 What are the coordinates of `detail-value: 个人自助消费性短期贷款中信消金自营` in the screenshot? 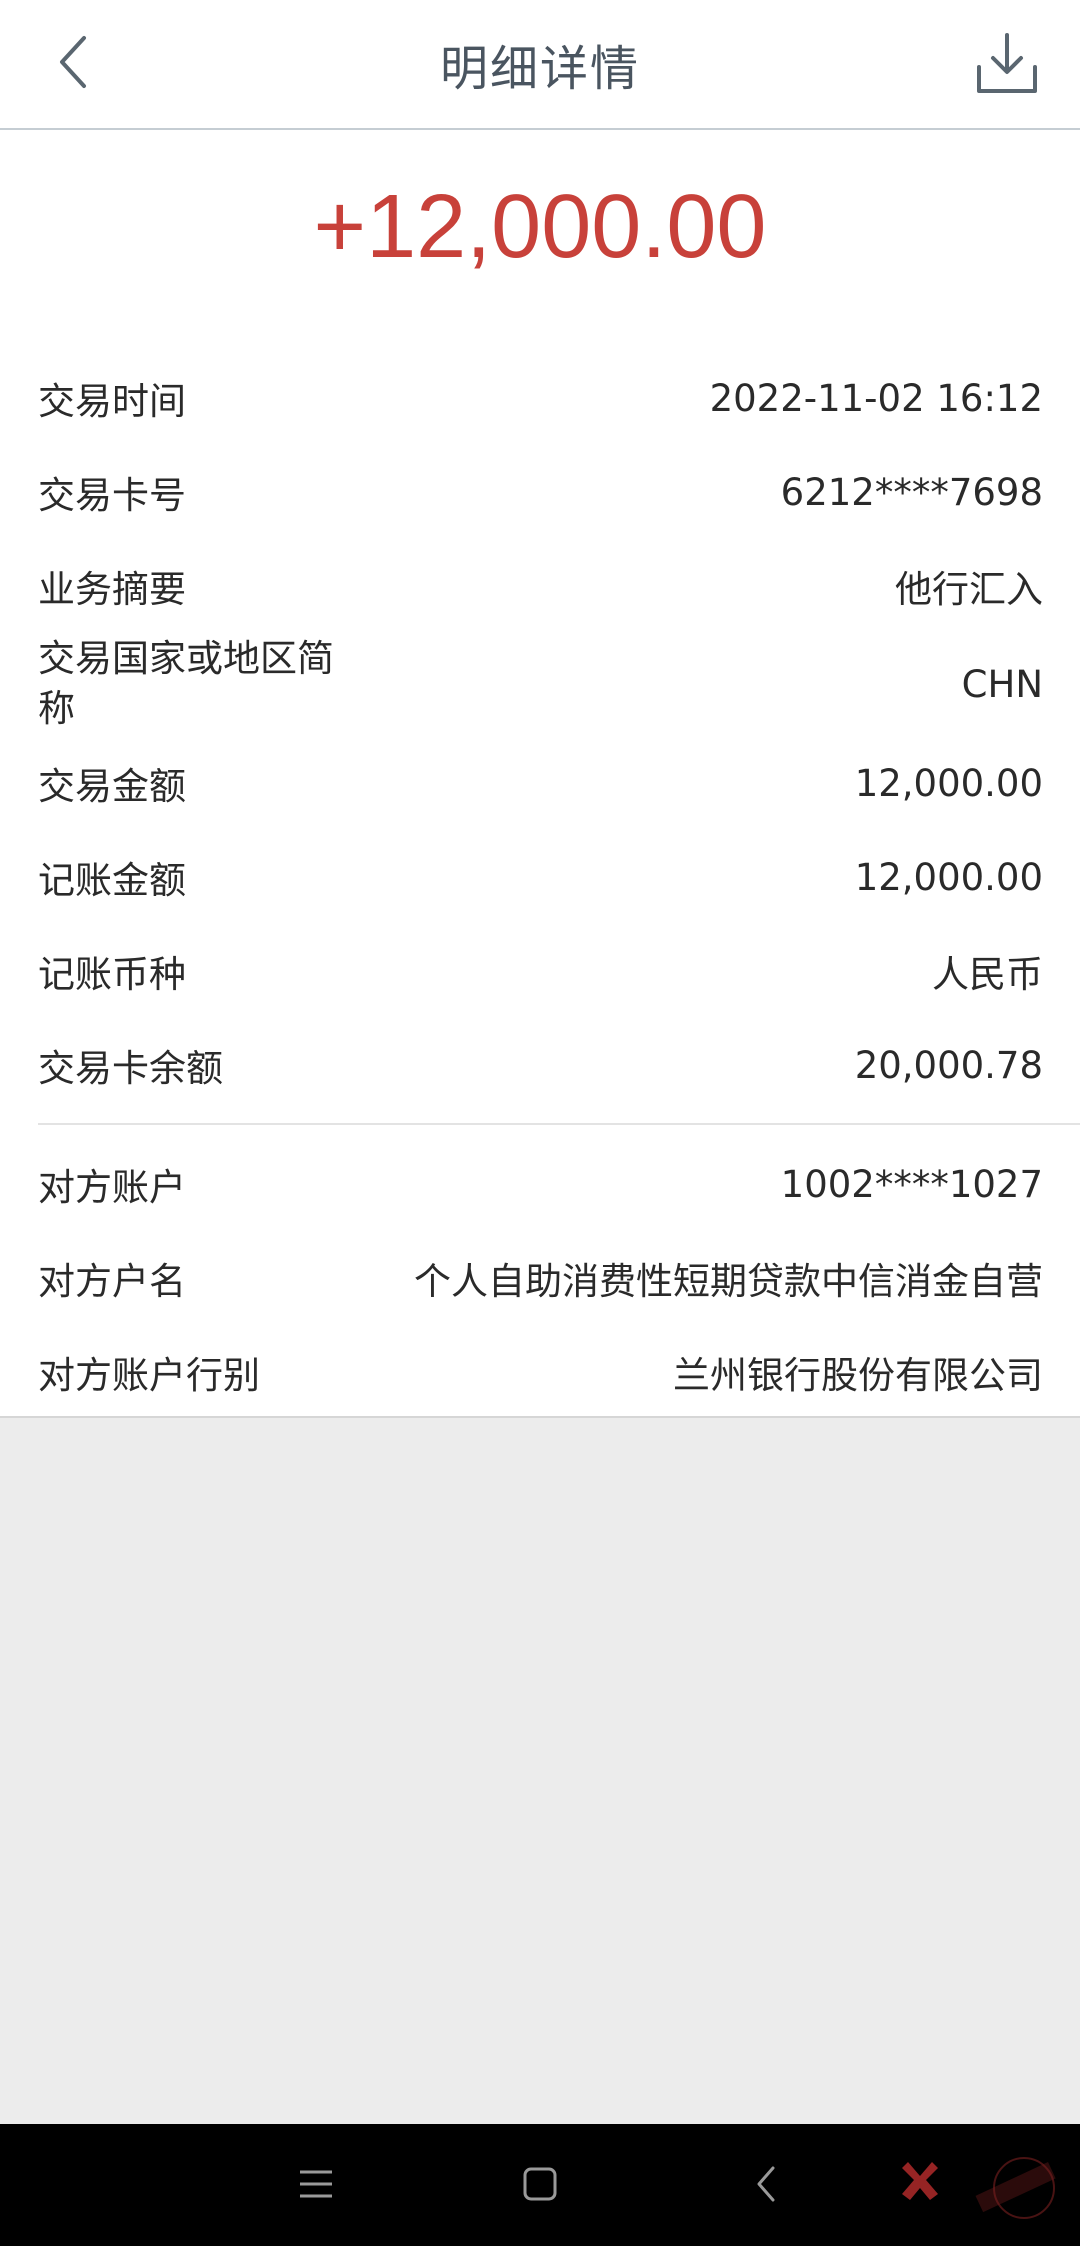 It's located at (728, 1281).